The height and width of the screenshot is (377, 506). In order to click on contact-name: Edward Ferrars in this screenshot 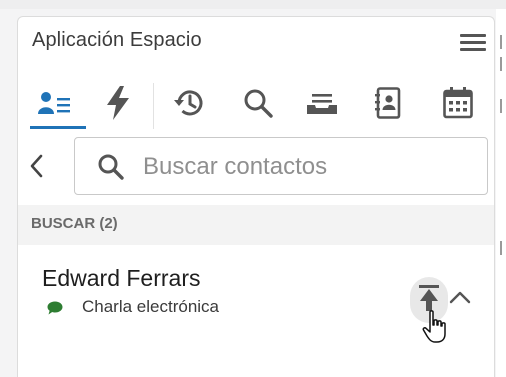, I will do `click(121, 278)`.